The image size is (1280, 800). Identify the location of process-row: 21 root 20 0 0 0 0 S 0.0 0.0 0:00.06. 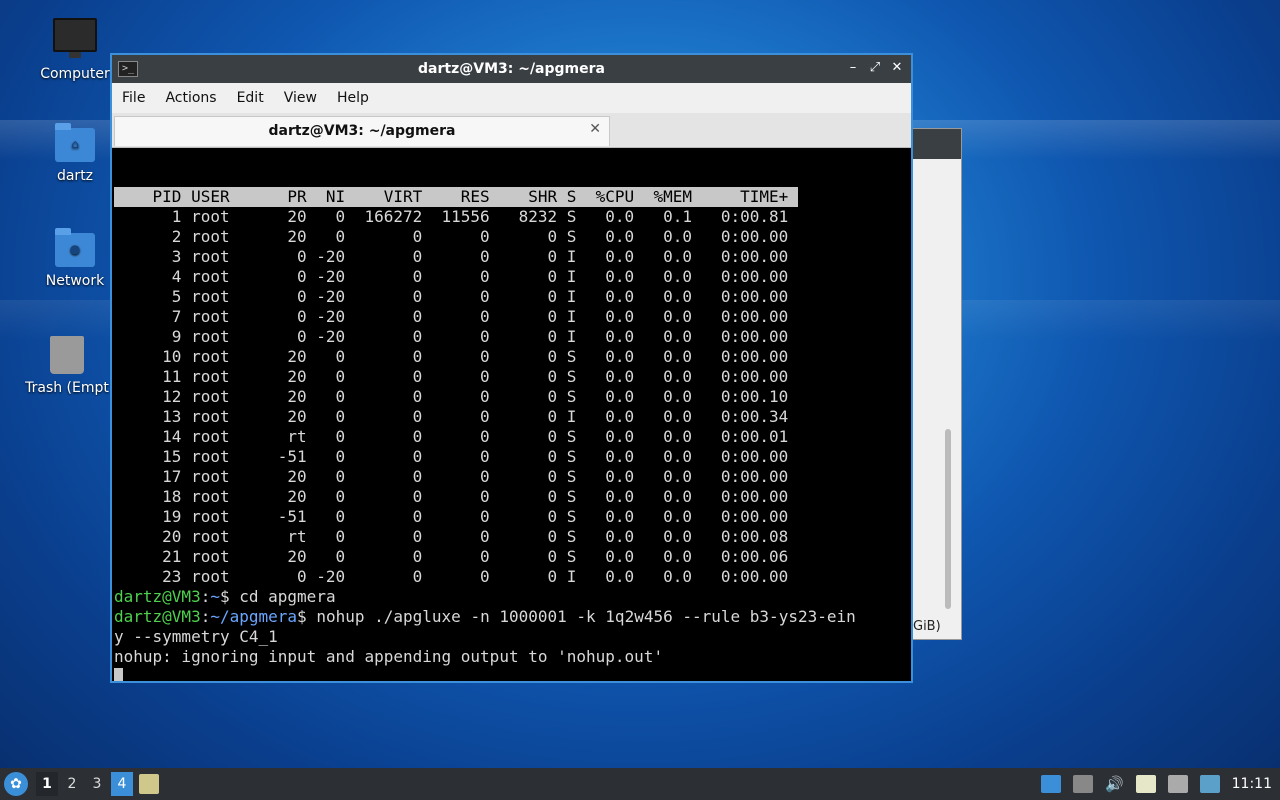
(451, 556).